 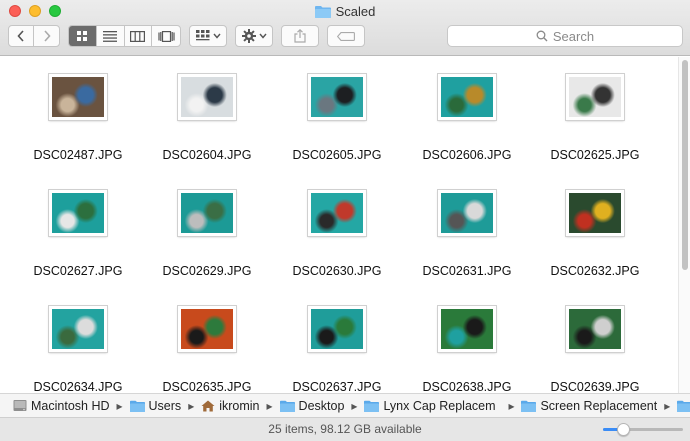 What do you see at coordinates (70, 405) in the screenshot?
I see `path-item-label: Macintosh HD` at bounding box center [70, 405].